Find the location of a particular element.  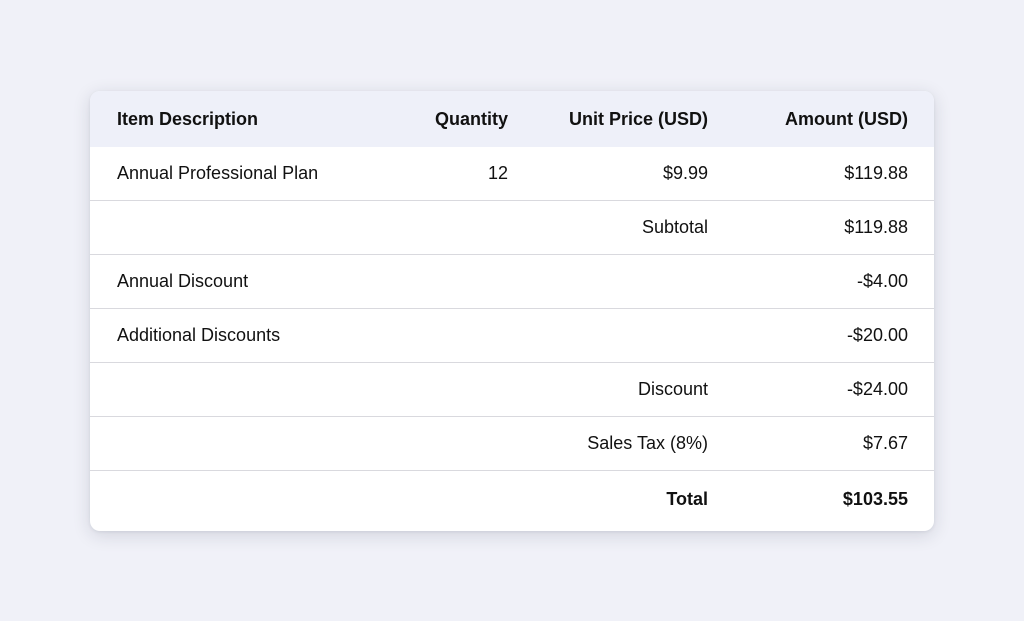

header-quantity: Quantity is located at coordinates (471, 118).